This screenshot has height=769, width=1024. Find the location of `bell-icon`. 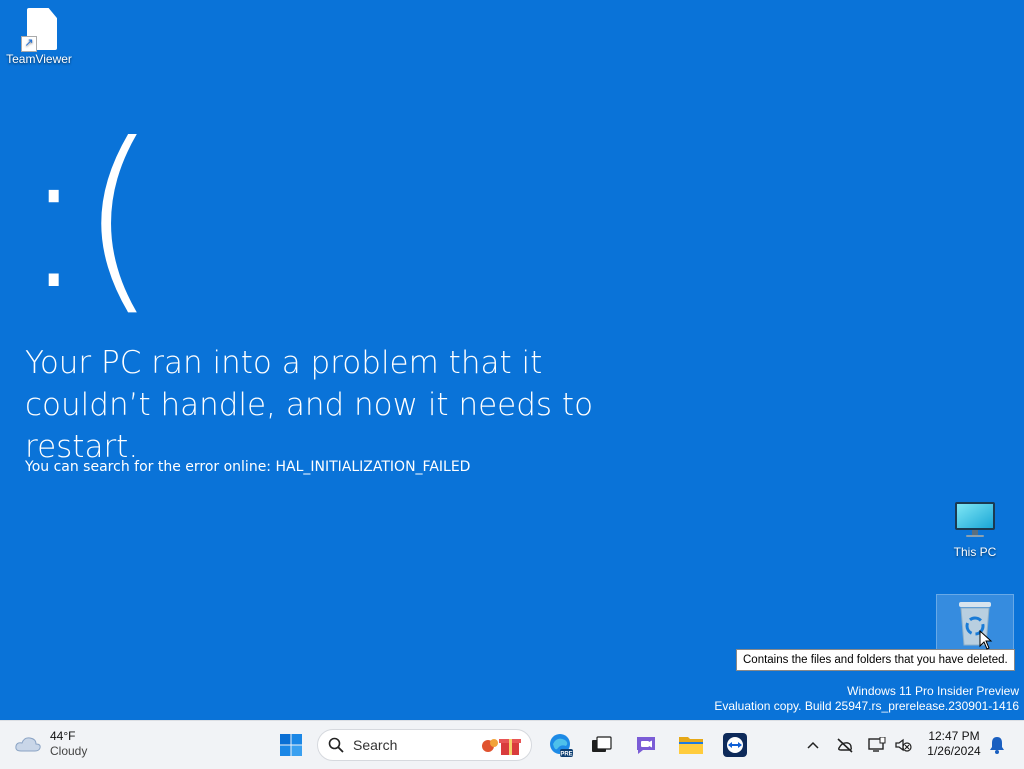

bell-icon is located at coordinates (997, 745).